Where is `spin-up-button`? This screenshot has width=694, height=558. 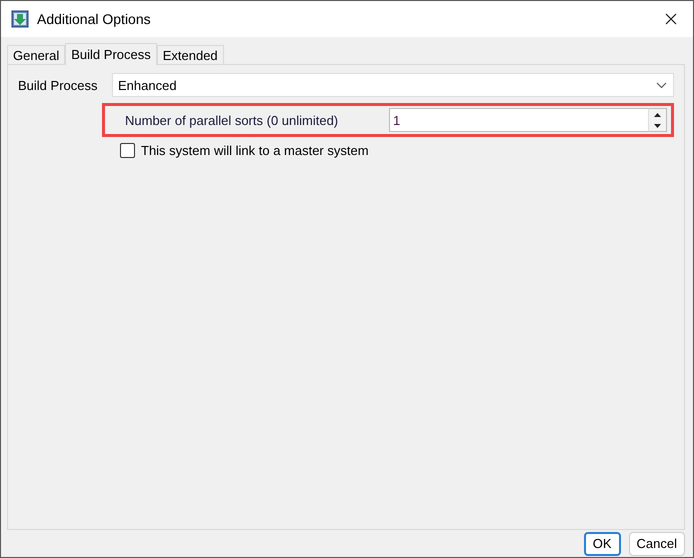
spin-up-button is located at coordinates (657, 114).